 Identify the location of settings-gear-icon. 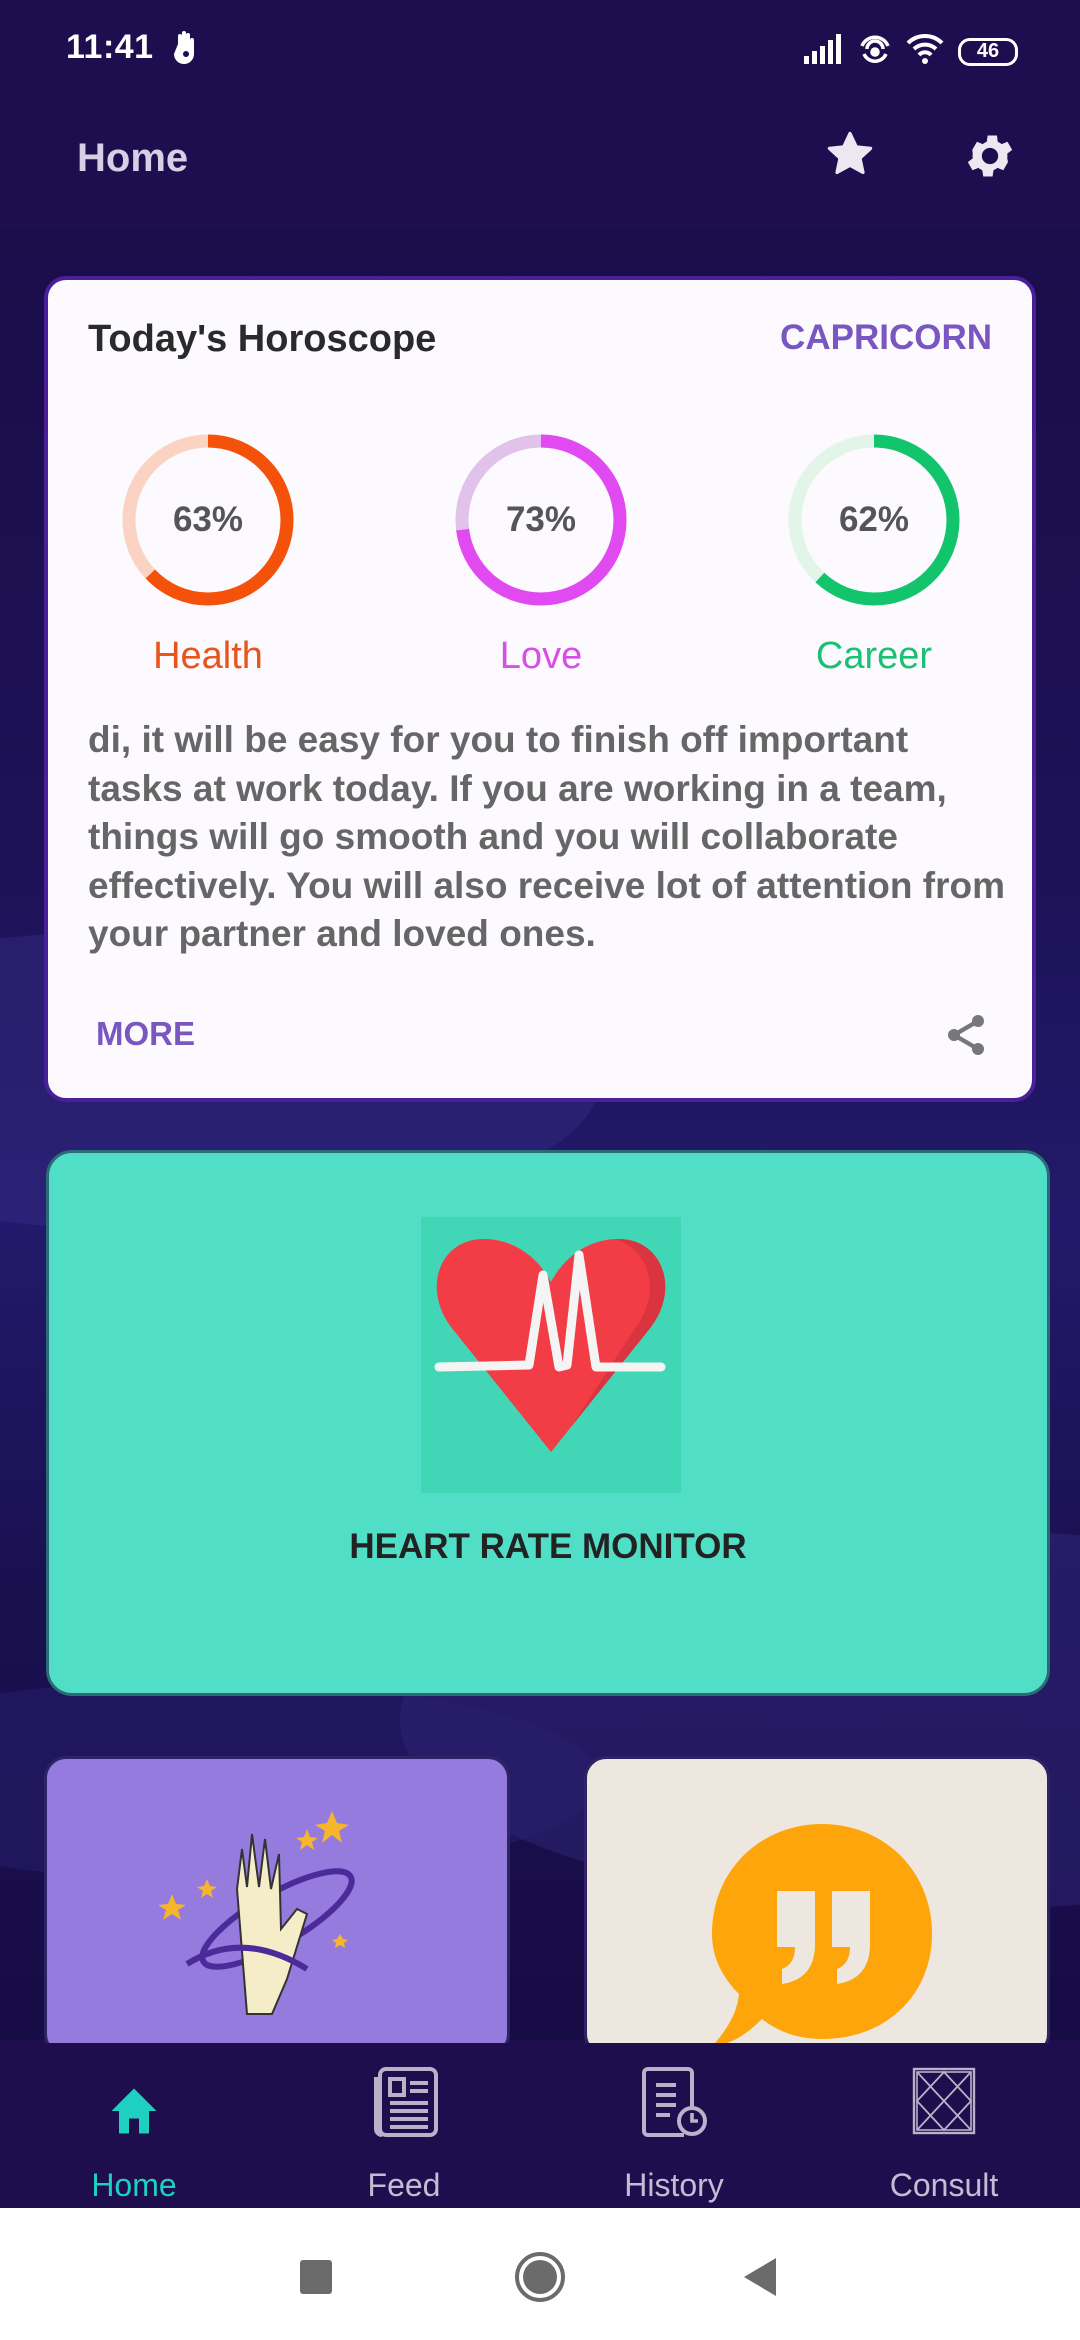
(990, 158).